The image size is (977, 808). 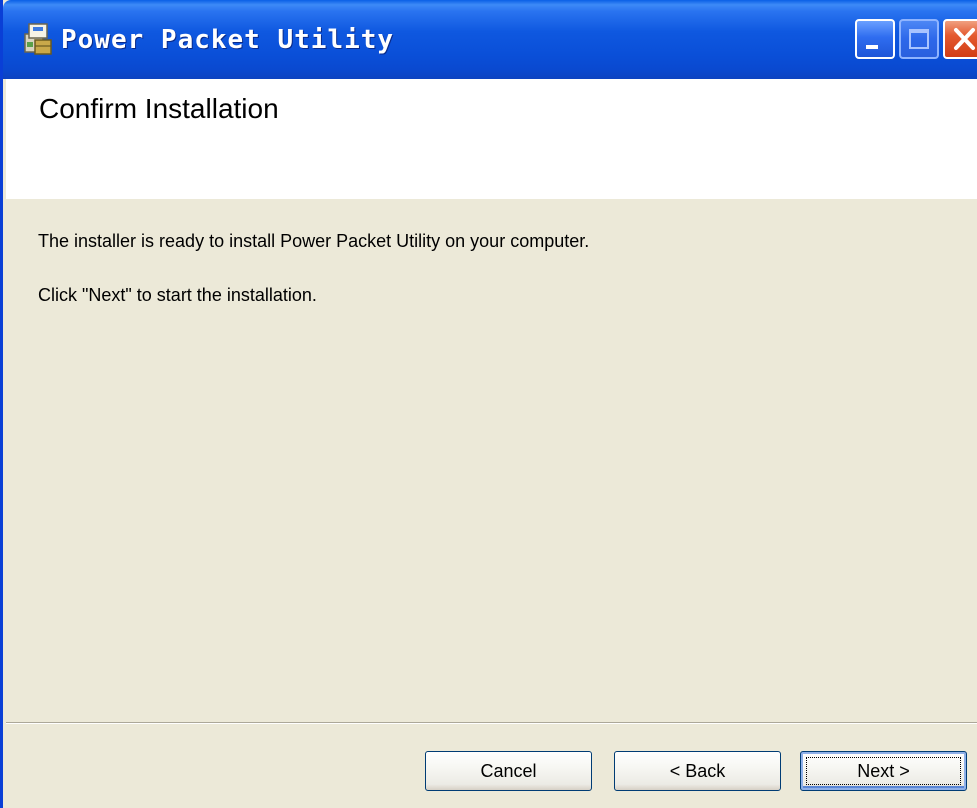 What do you see at coordinates (491, 139) in the screenshot?
I see `header-panel: Confirm Installation` at bounding box center [491, 139].